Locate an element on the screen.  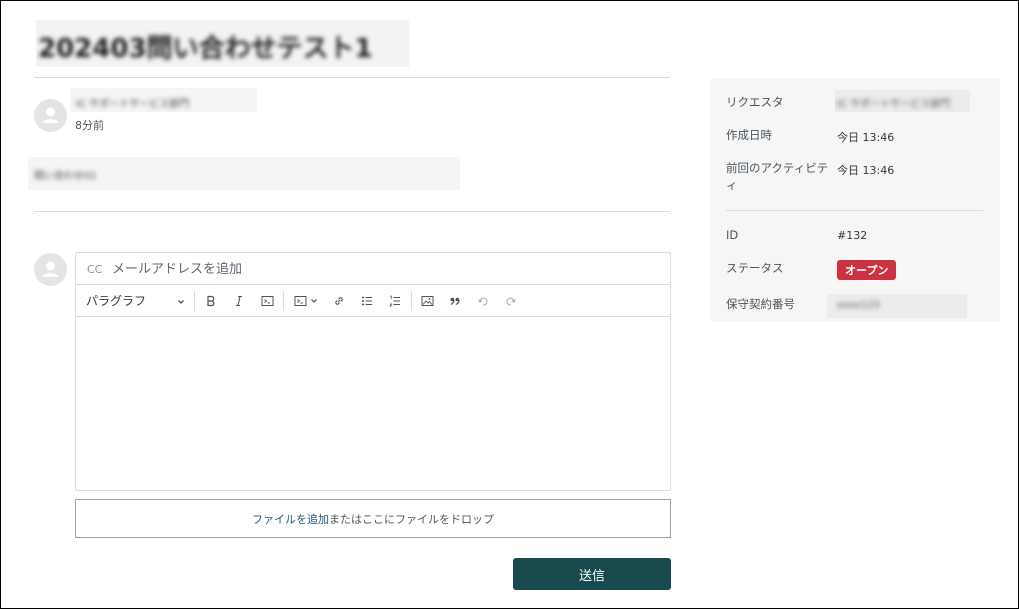
last-activity-value: 今日 13:46 is located at coordinates (866, 170).